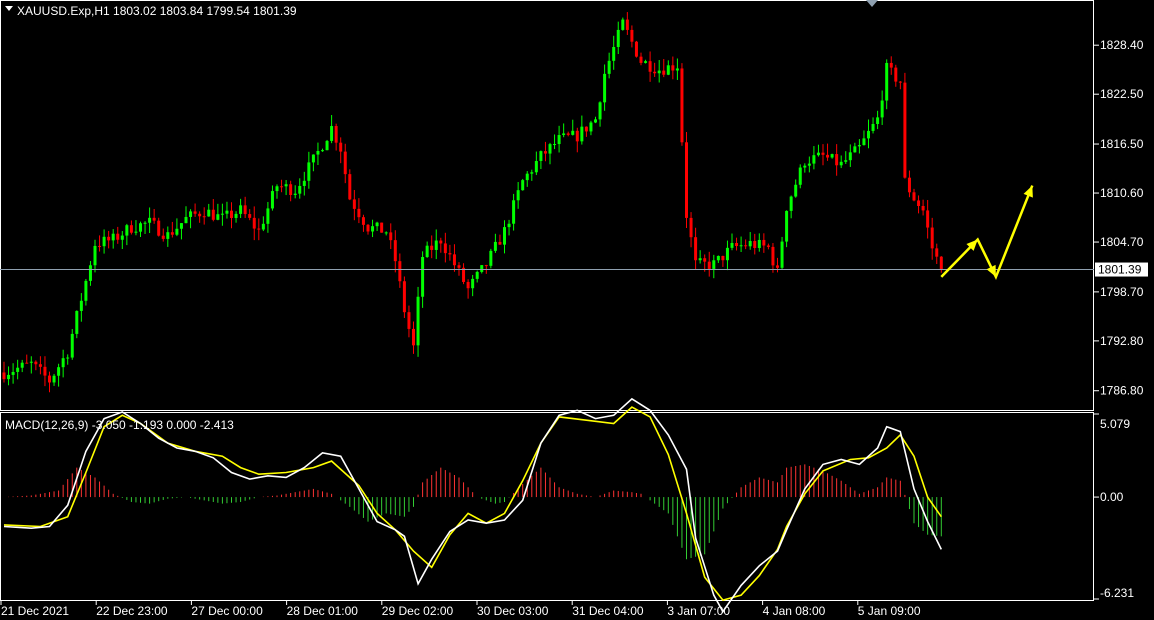 The image size is (1154, 620). What do you see at coordinates (1115, 424) in the screenshot?
I see `macd-tick-label: 5.079` at bounding box center [1115, 424].